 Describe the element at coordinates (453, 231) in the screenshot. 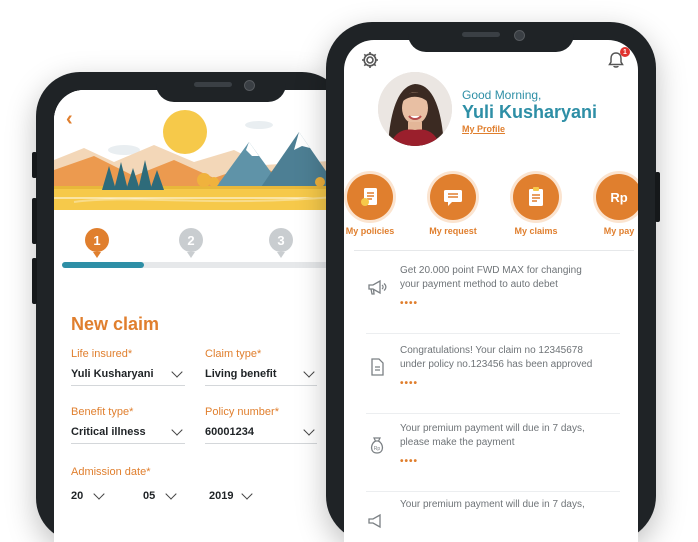

I see `quick-action-label: My request` at that location.